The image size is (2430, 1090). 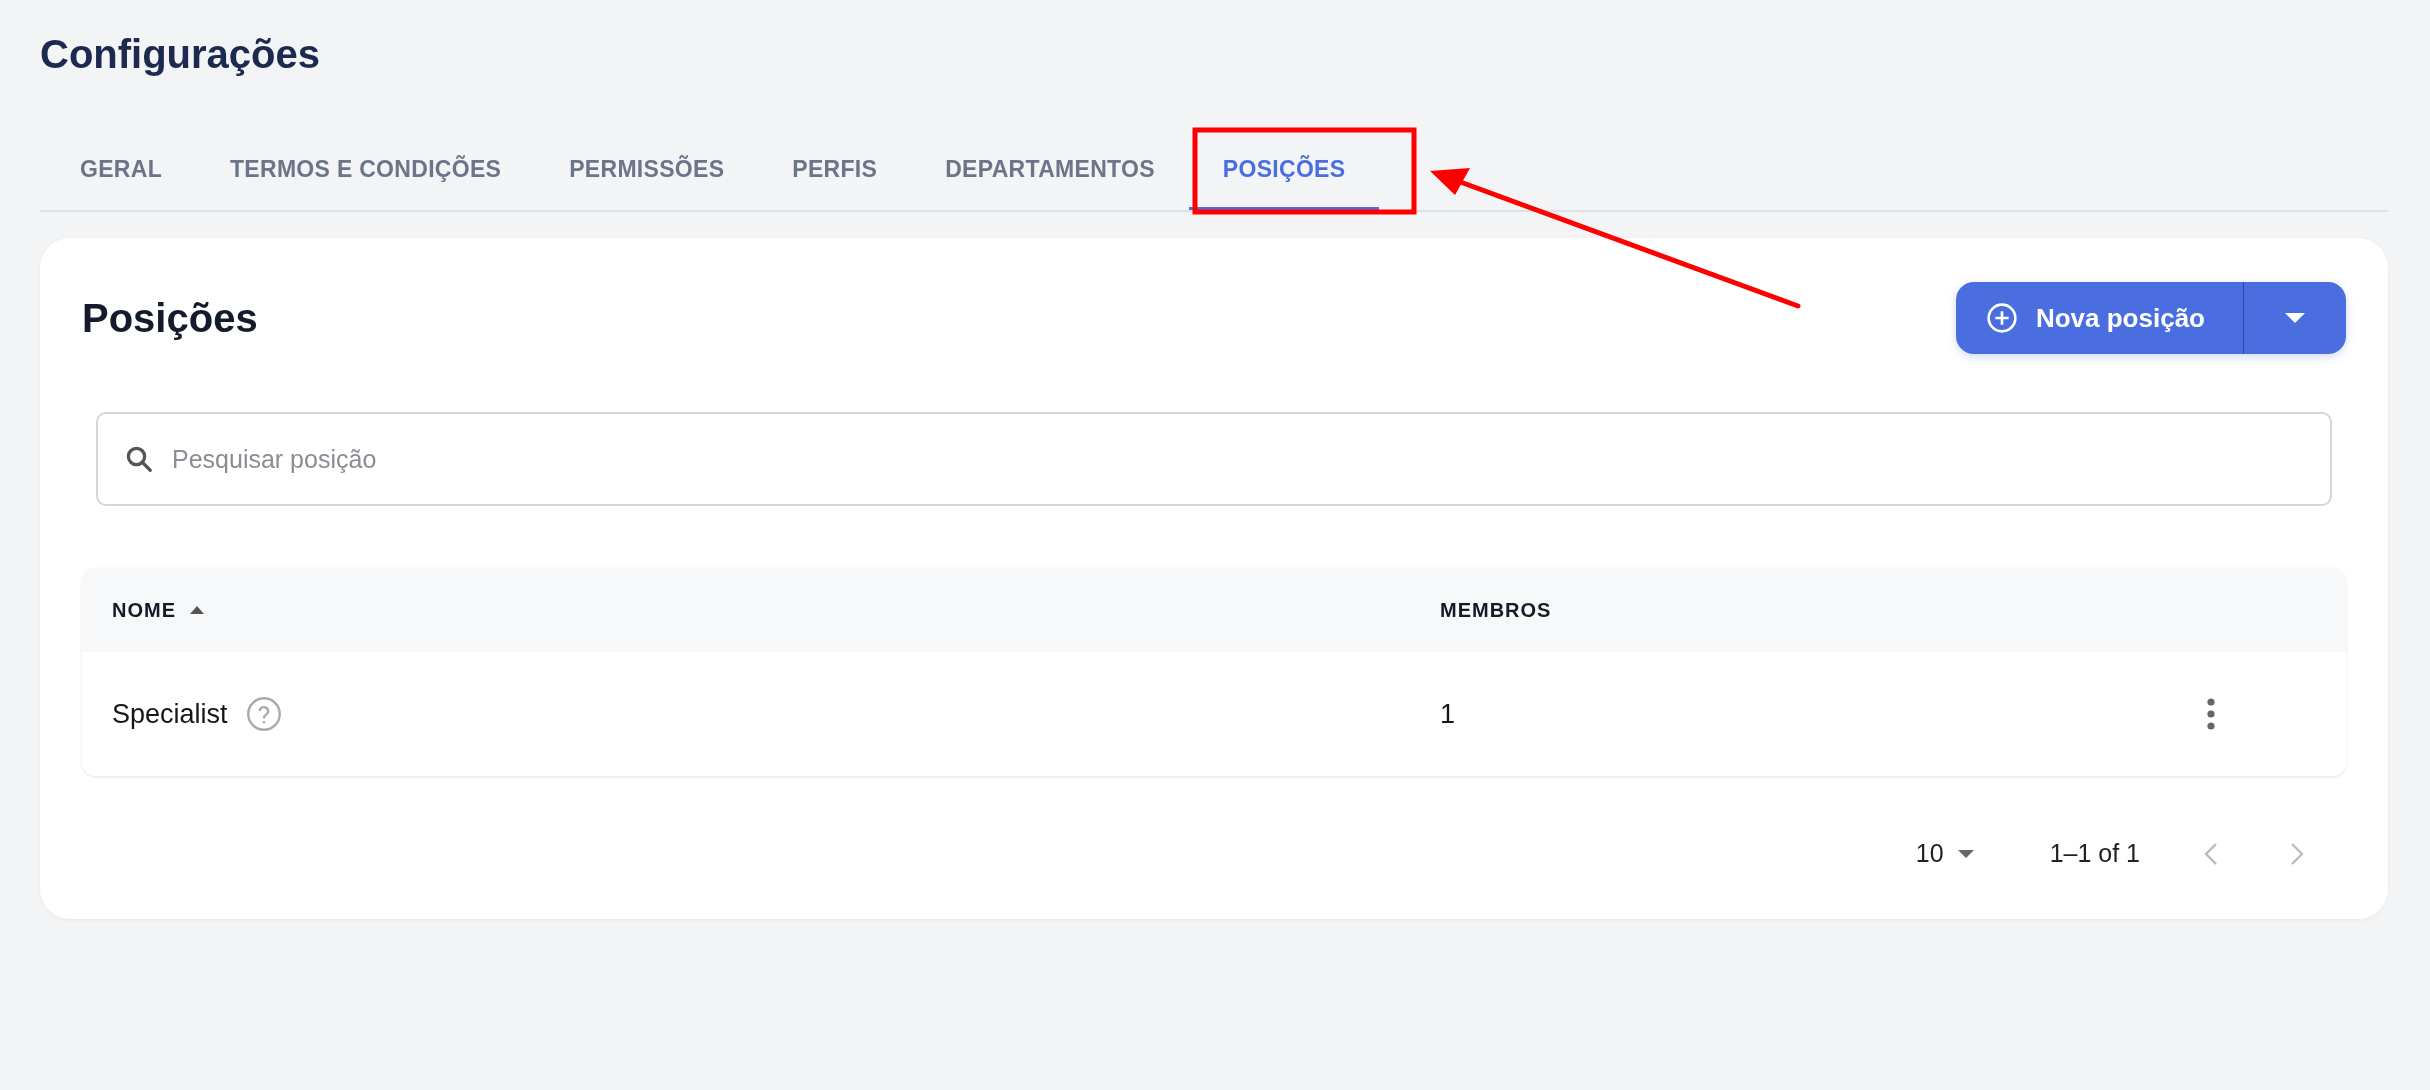 What do you see at coordinates (647, 171) in the screenshot?
I see `tab: PERMISSÕES` at bounding box center [647, 171].